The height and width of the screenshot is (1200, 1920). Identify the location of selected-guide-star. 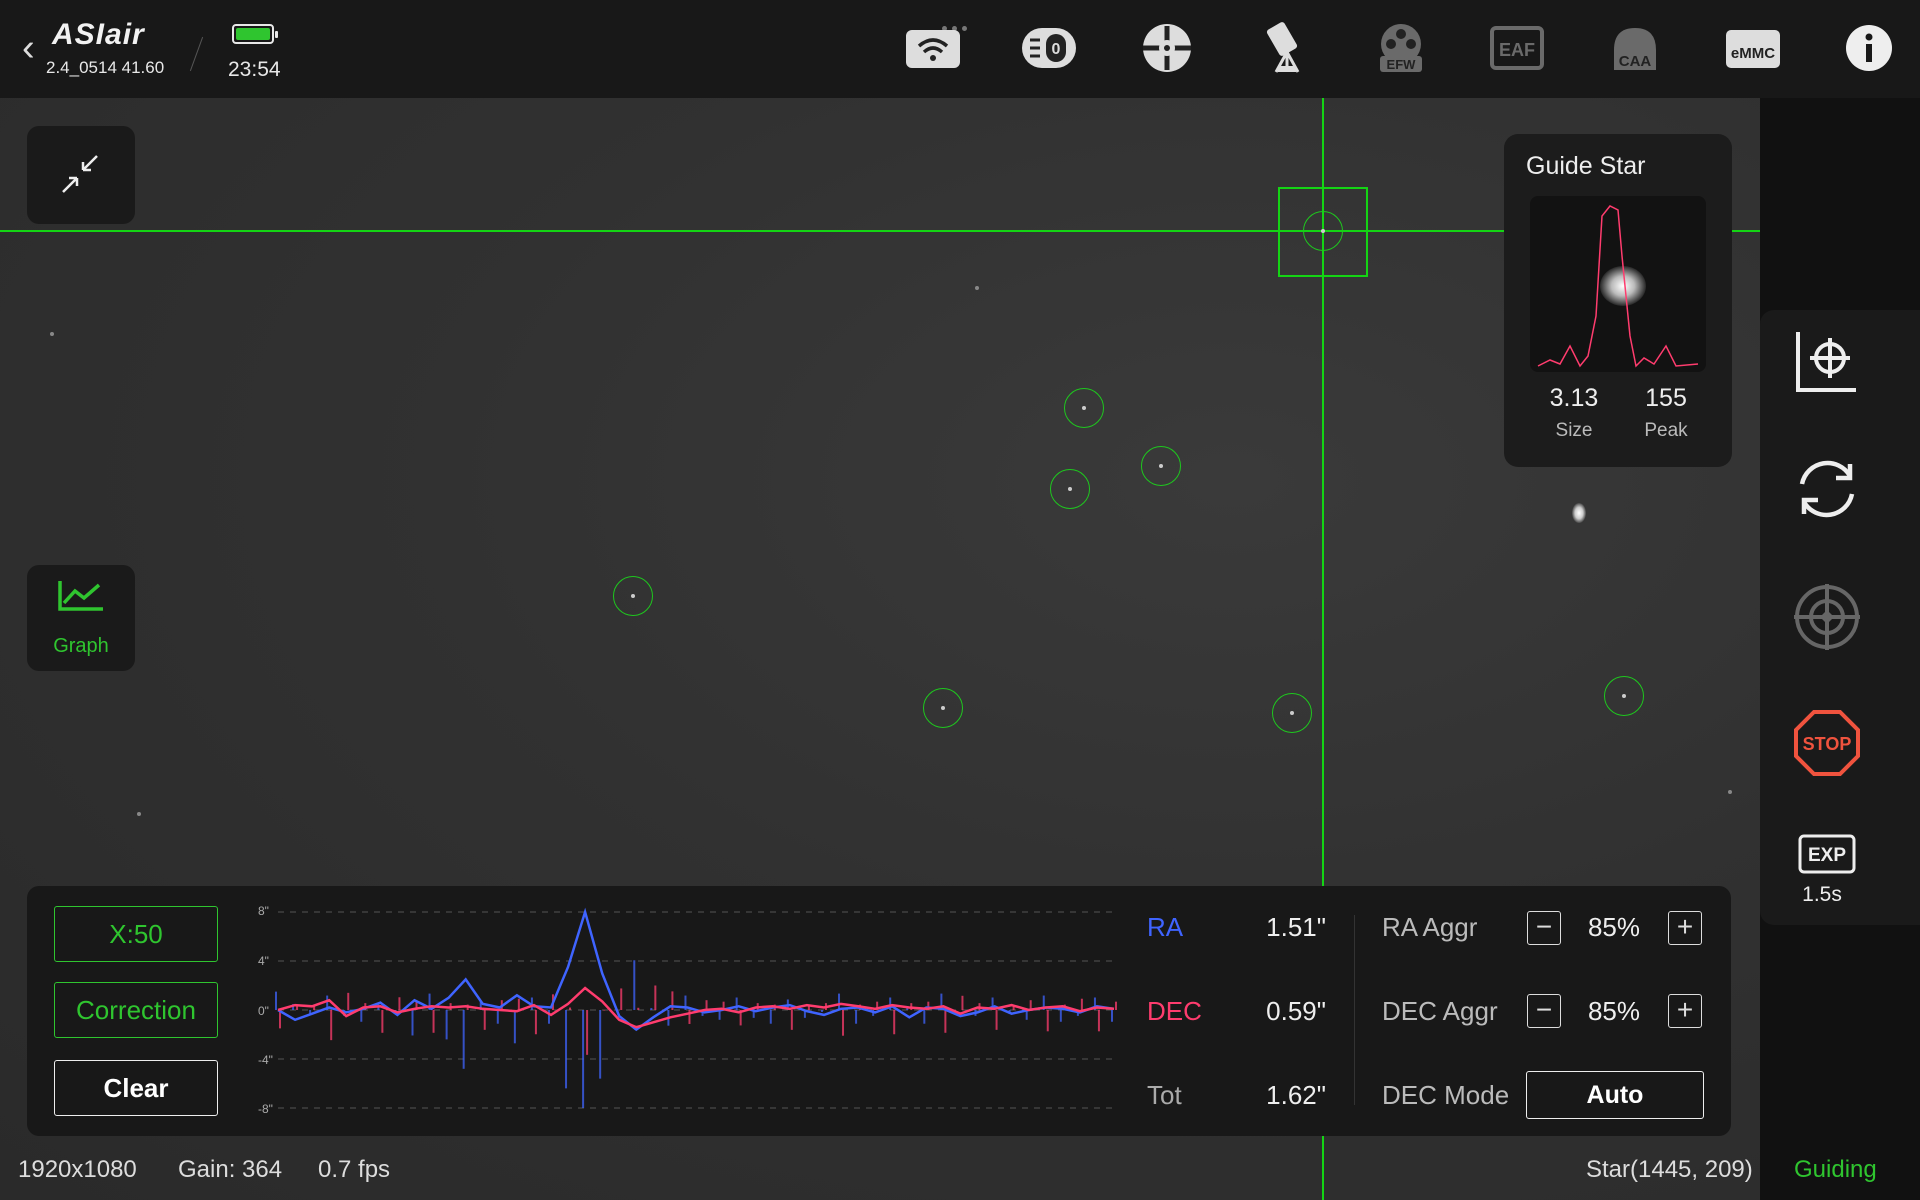
(1323, 231).